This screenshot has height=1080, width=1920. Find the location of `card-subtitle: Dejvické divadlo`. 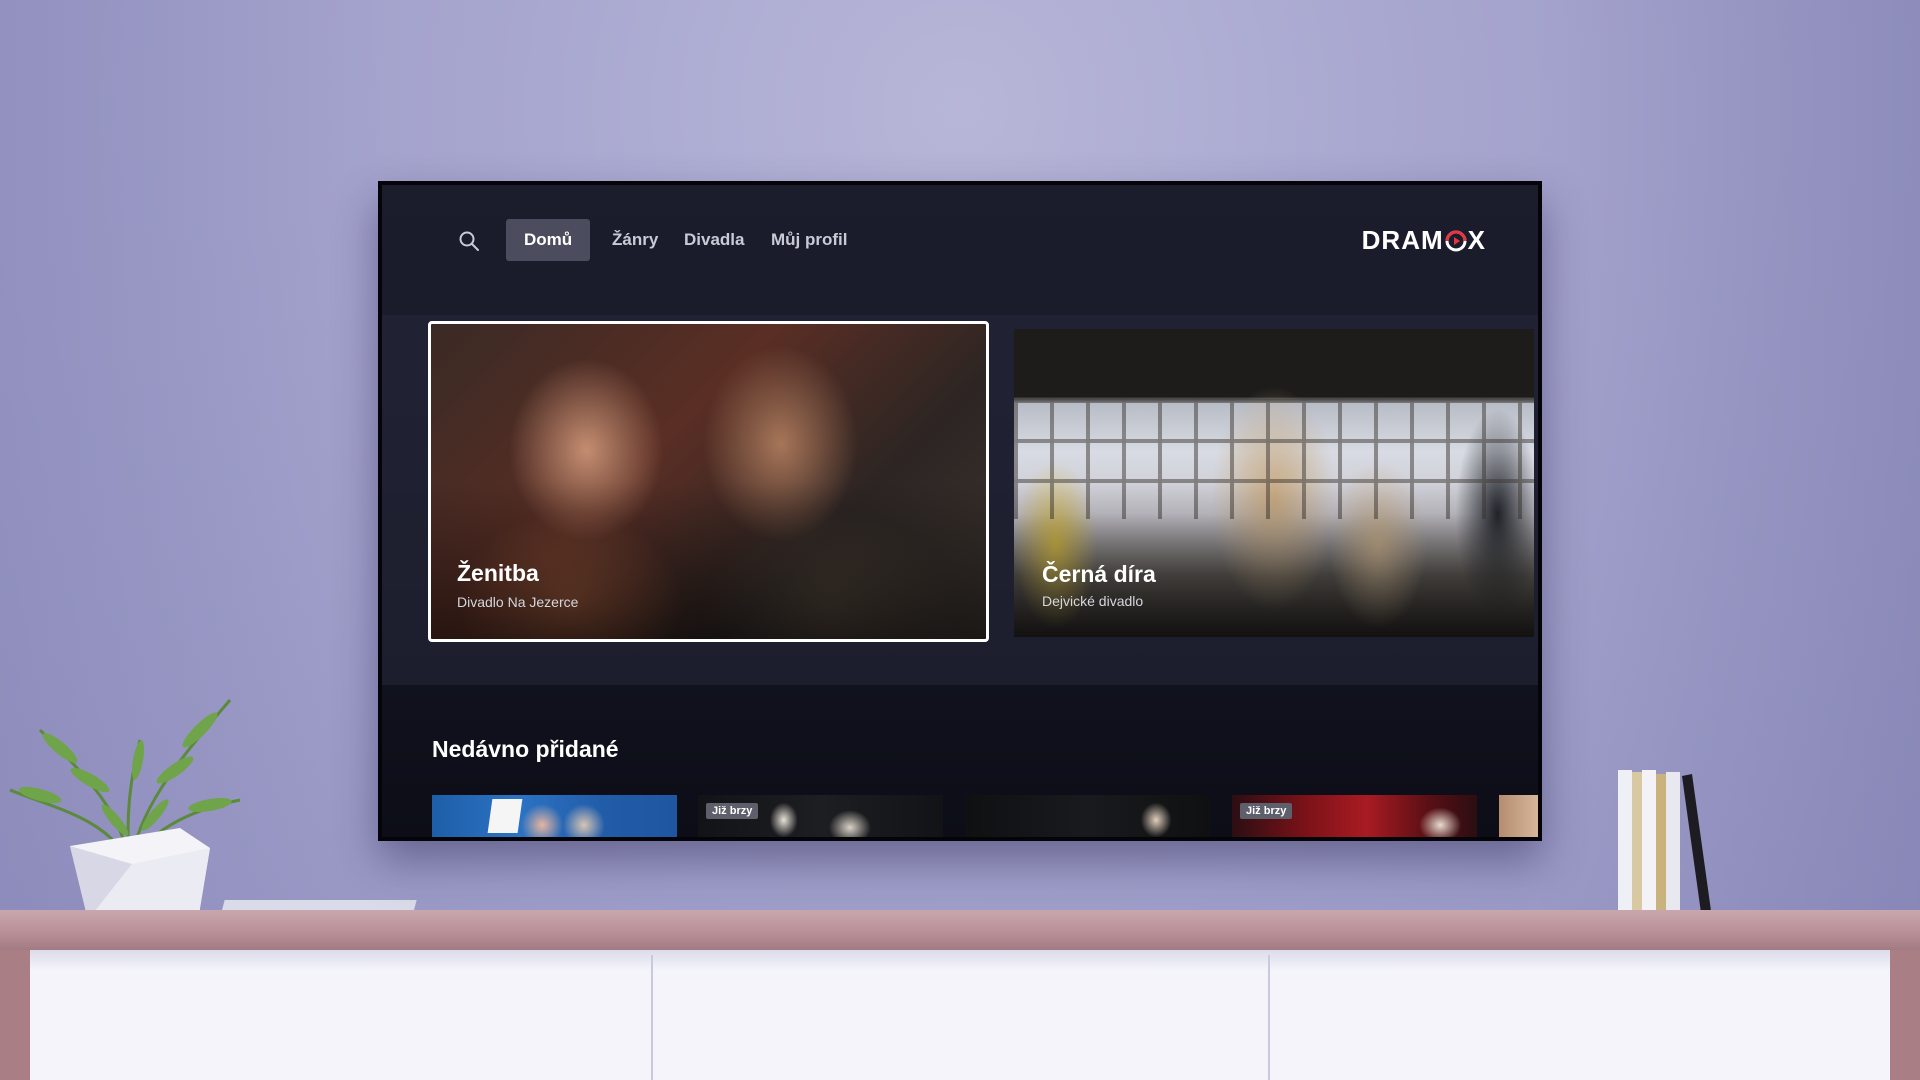

card-subtitle: Dejvické divadlo is located at coordinates (1093, 601).